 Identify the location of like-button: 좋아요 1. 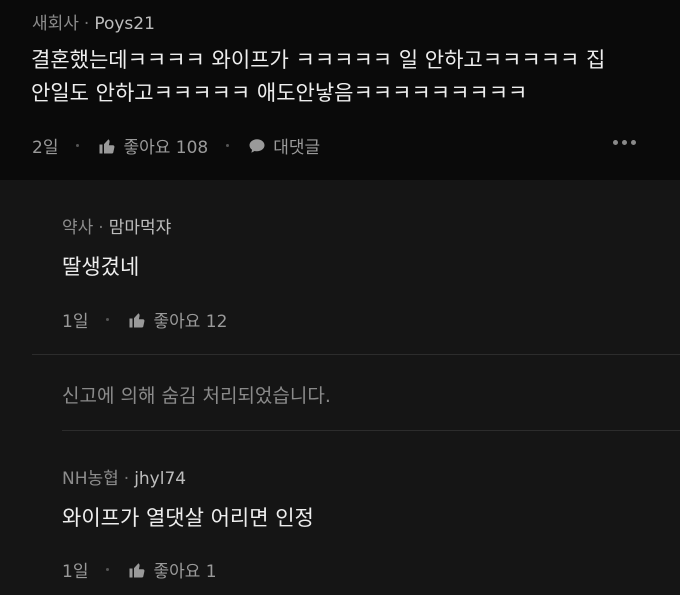
(172, 569).